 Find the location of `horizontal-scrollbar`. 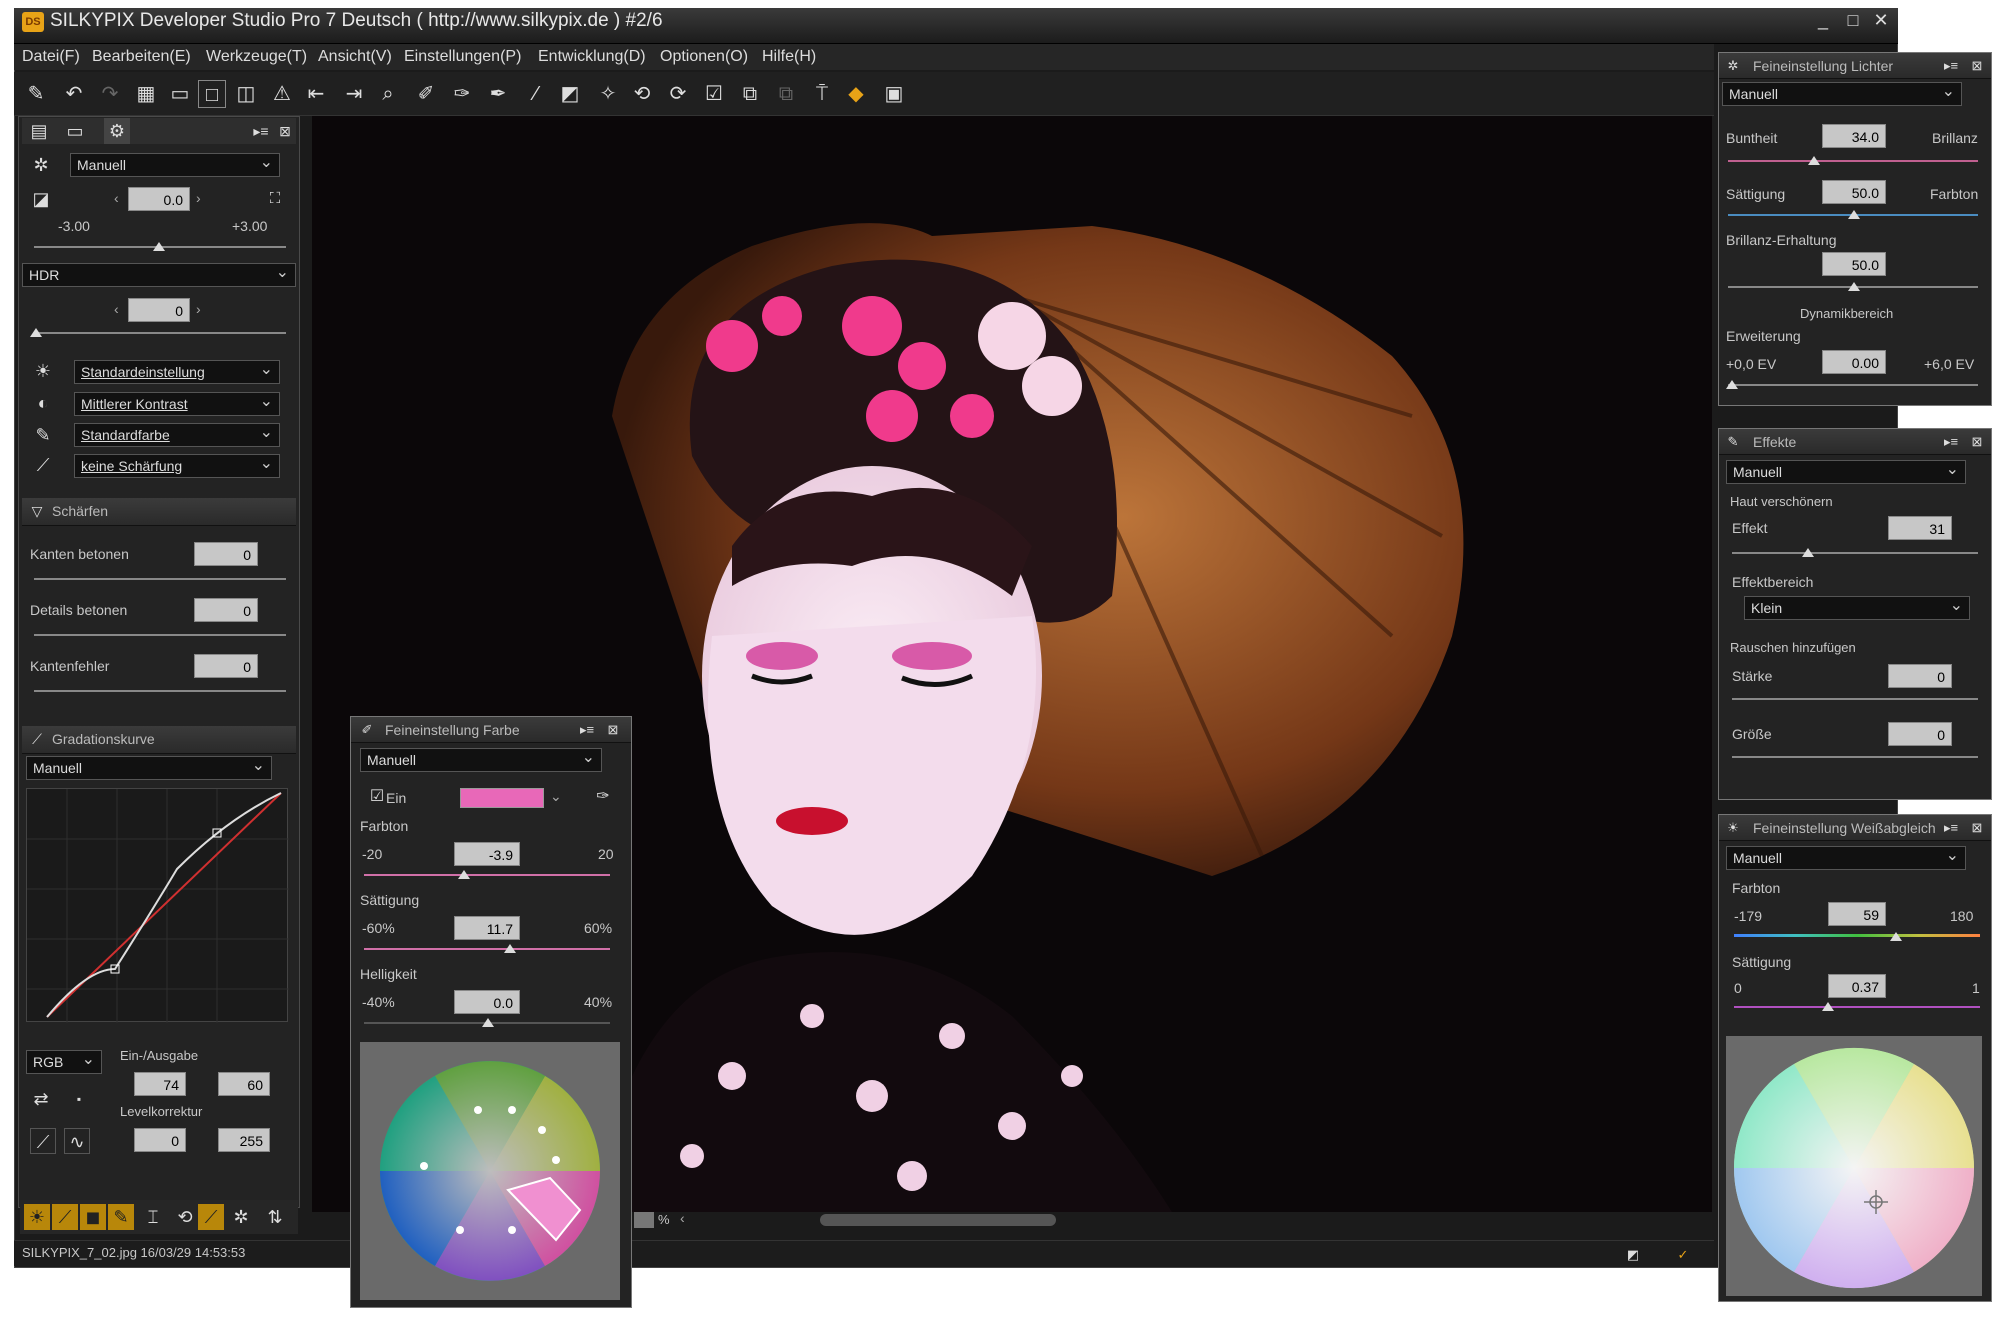

horizontal-scrollbar is located at coordinates (938, 1220).